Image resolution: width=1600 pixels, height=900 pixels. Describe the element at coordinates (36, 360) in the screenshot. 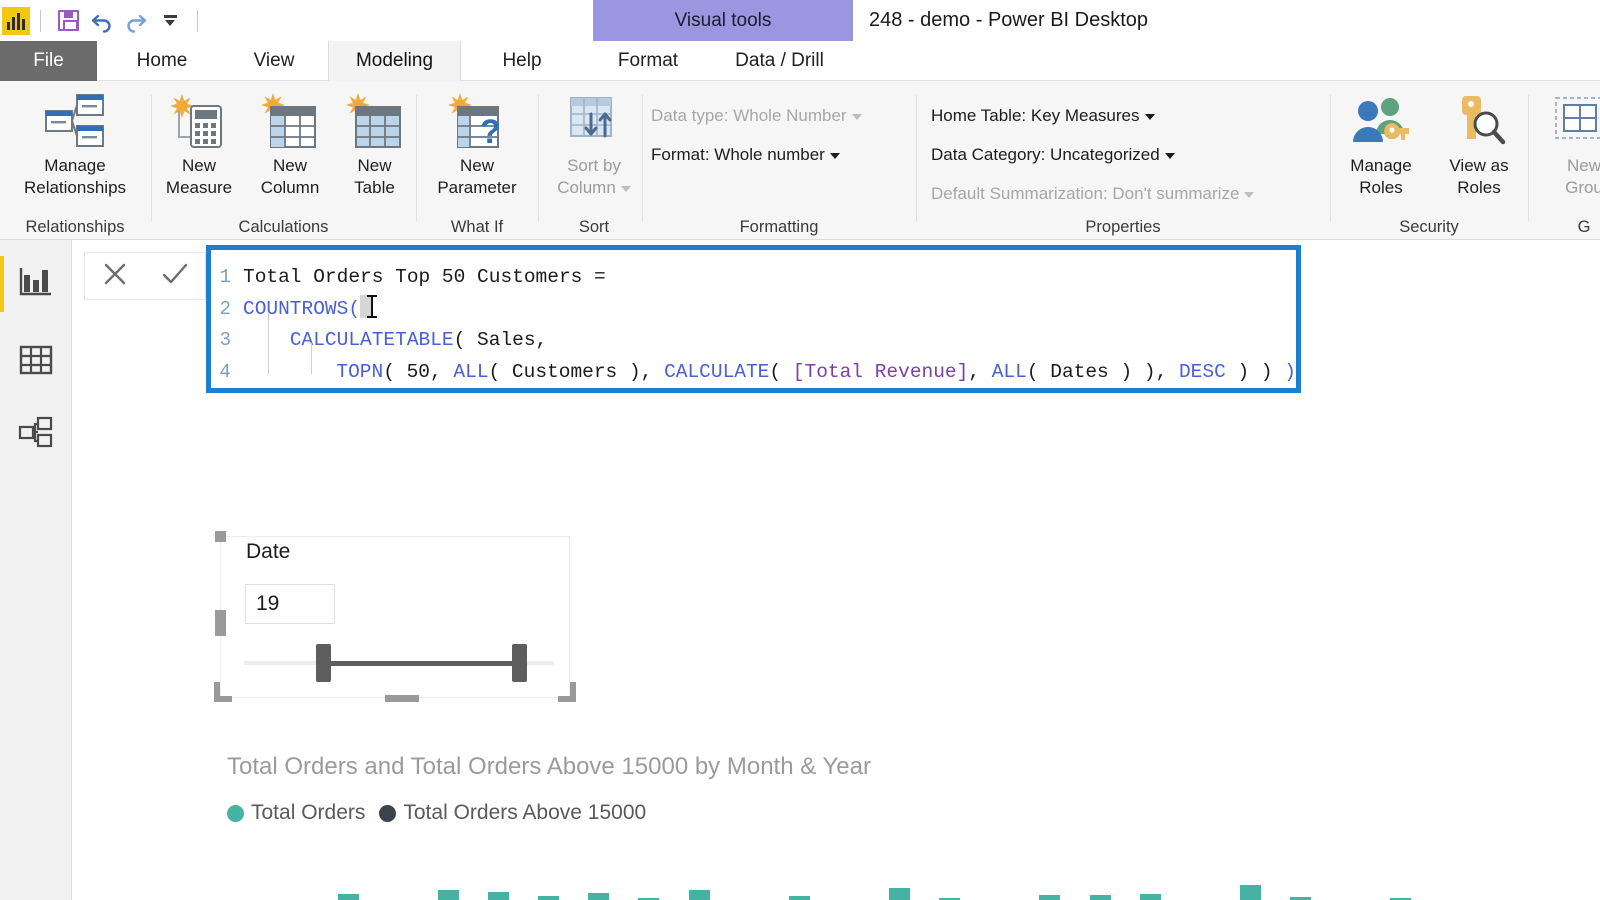

I see `data-view-button` at that location.